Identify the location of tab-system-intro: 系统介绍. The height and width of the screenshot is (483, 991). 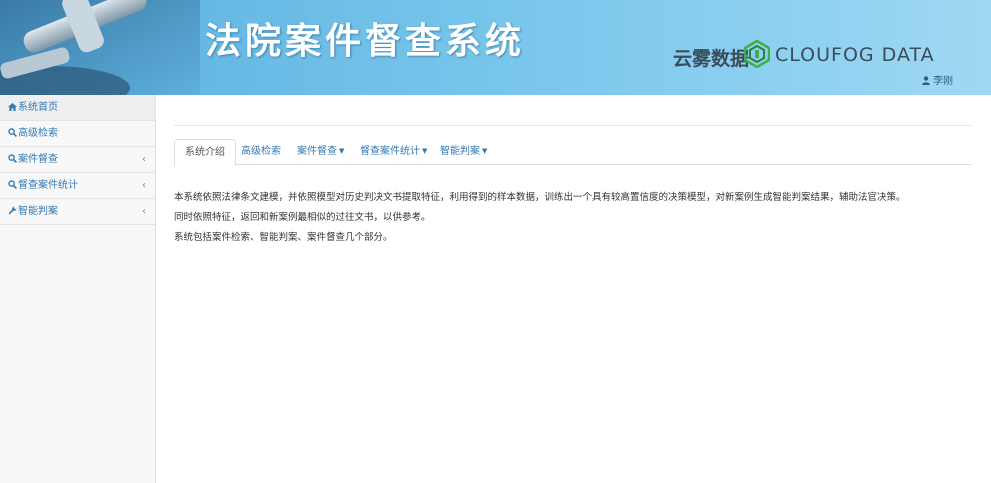
(205, 152).